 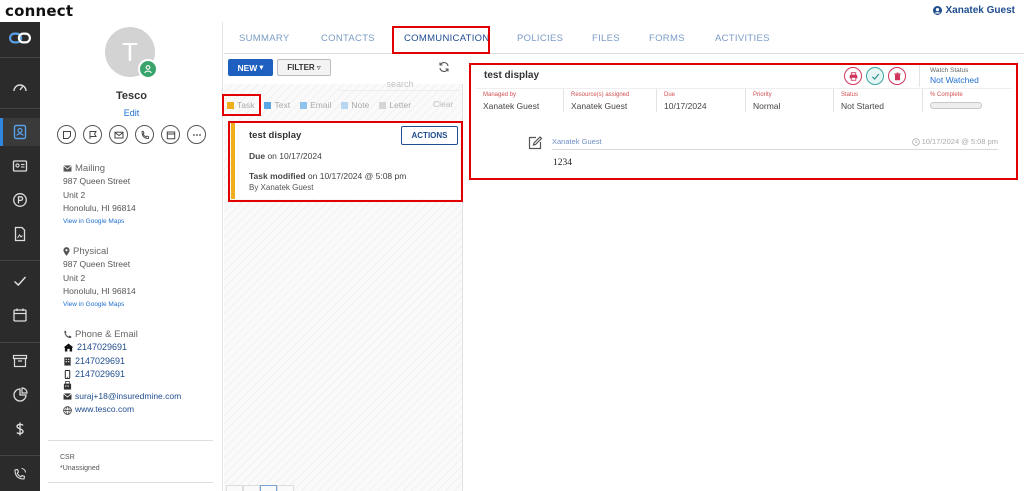 I want to click on mobile-phone-row: 2147029691, so click(x=122, y=374).